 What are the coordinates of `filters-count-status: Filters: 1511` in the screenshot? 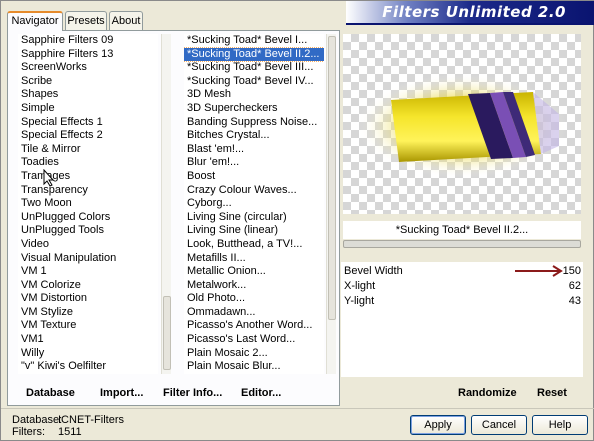 It's located at (47, 432).